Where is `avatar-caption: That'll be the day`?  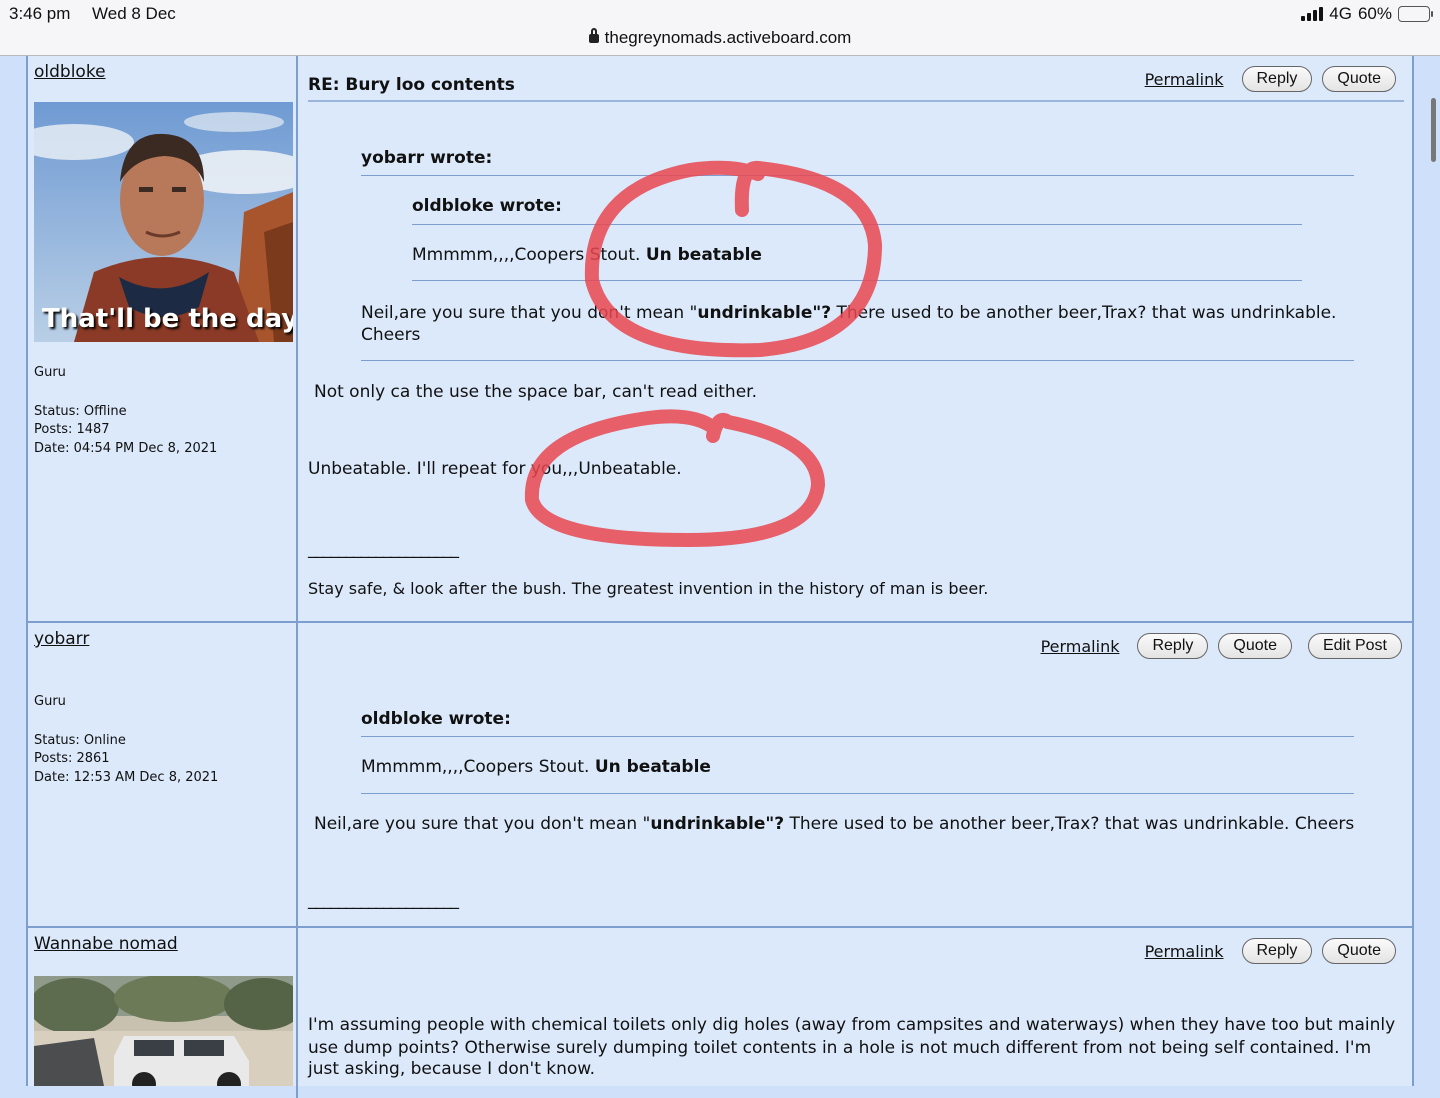
avatar-caption: That'll be the day is located at coordinates (167, 319).